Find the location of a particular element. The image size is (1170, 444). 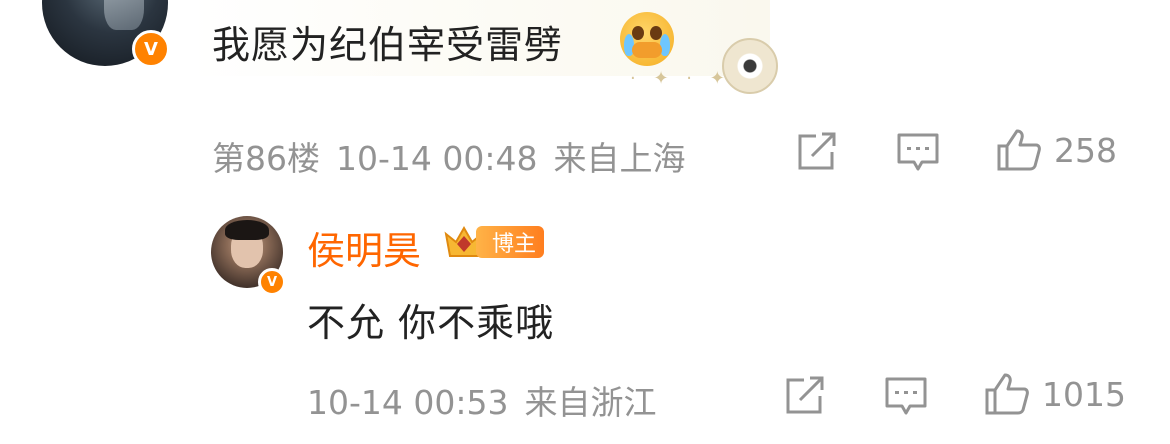

comment-time: 10-14 00:48 is located at coordinates (437, 158).